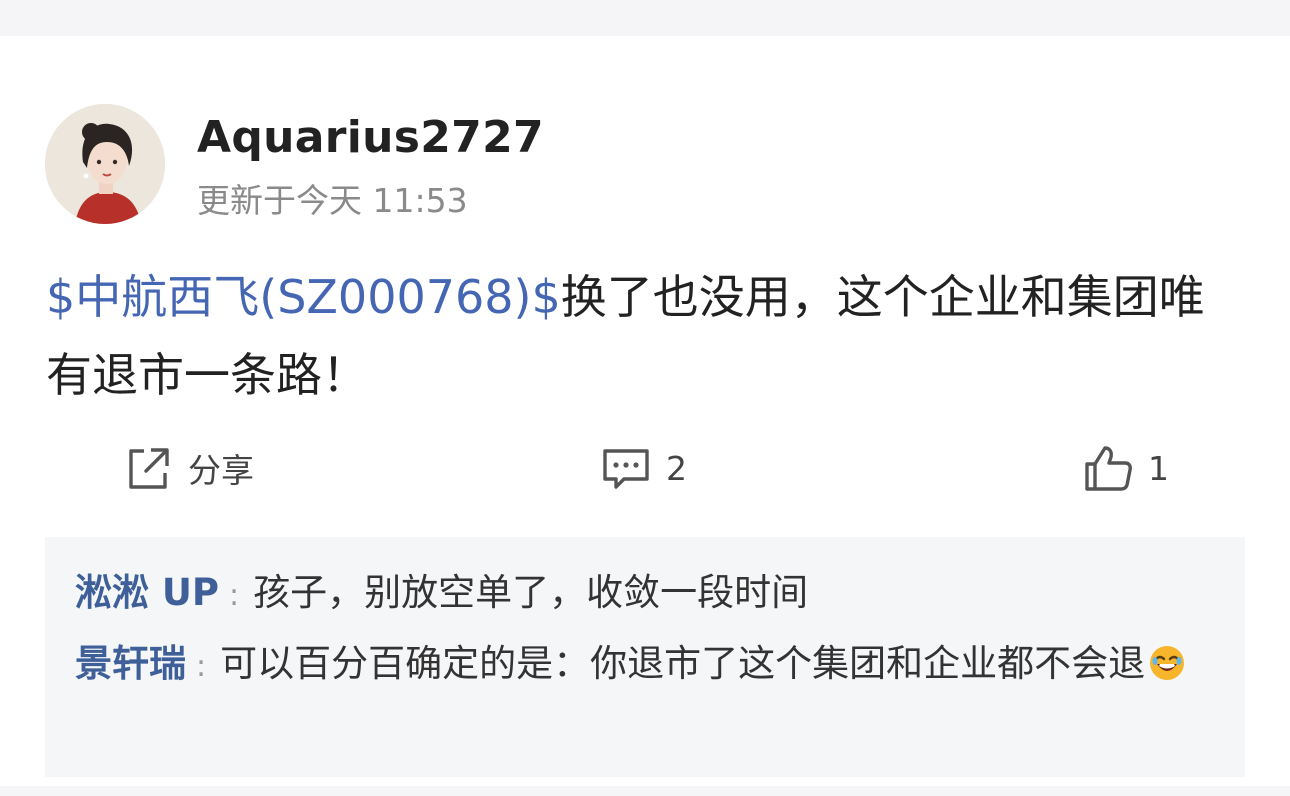 Image resolution: width=1290 pixels, height=796 pixels. I want to click on comment-item: 景轩瑞: 可以百分百确定的是：你退市了这个集团和企业都不会退, so click(645, 665).